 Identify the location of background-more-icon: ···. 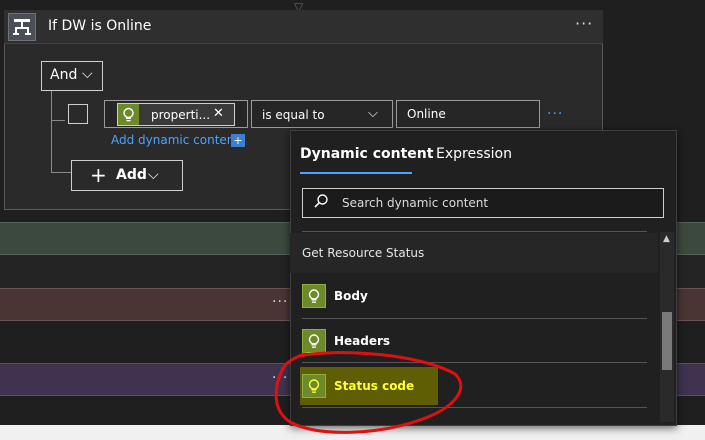
(280, 302).